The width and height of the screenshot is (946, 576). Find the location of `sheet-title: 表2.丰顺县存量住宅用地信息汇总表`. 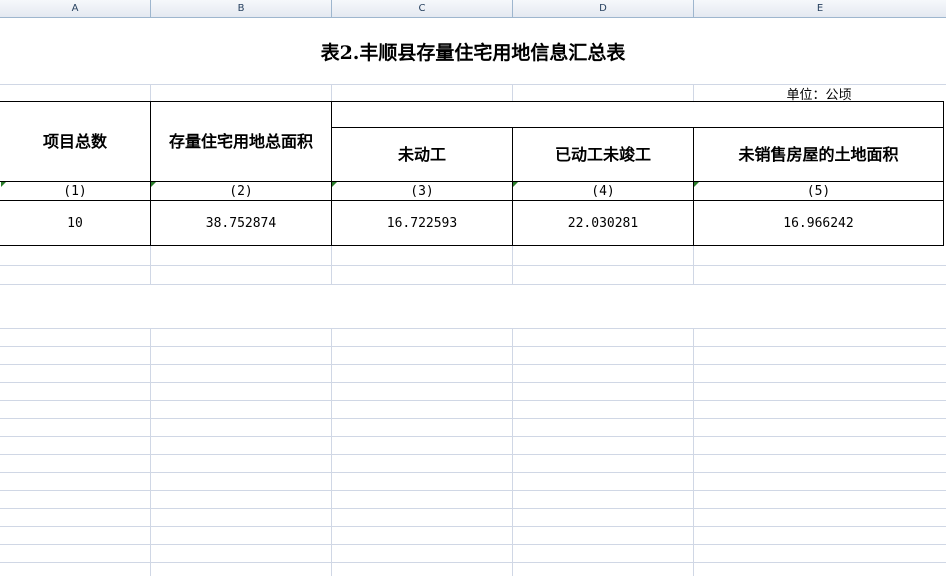

sheet-title: 表2.丰顺县存量住宅用地信息汇总表 is located at coordinates (473, 52).